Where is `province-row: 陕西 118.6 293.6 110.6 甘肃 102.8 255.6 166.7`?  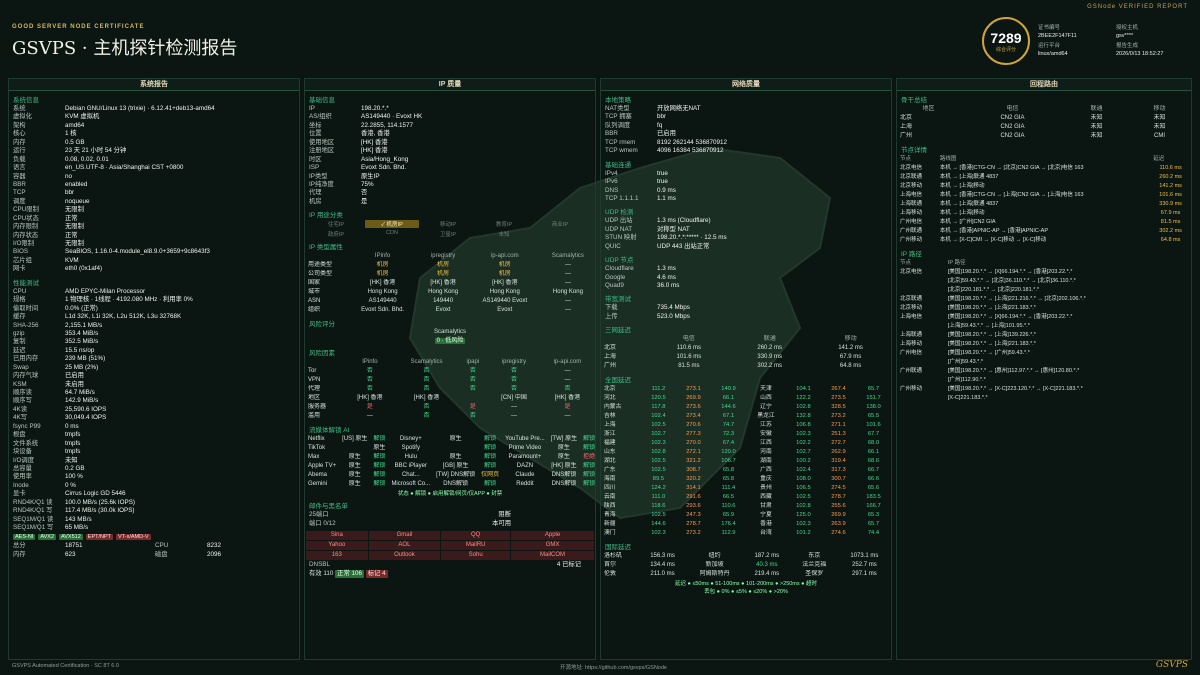 province-row: 陕西 118.6 293.6 110.6 甘肃 102.8 255.6 166.7 is located at coordinates (742, 506).